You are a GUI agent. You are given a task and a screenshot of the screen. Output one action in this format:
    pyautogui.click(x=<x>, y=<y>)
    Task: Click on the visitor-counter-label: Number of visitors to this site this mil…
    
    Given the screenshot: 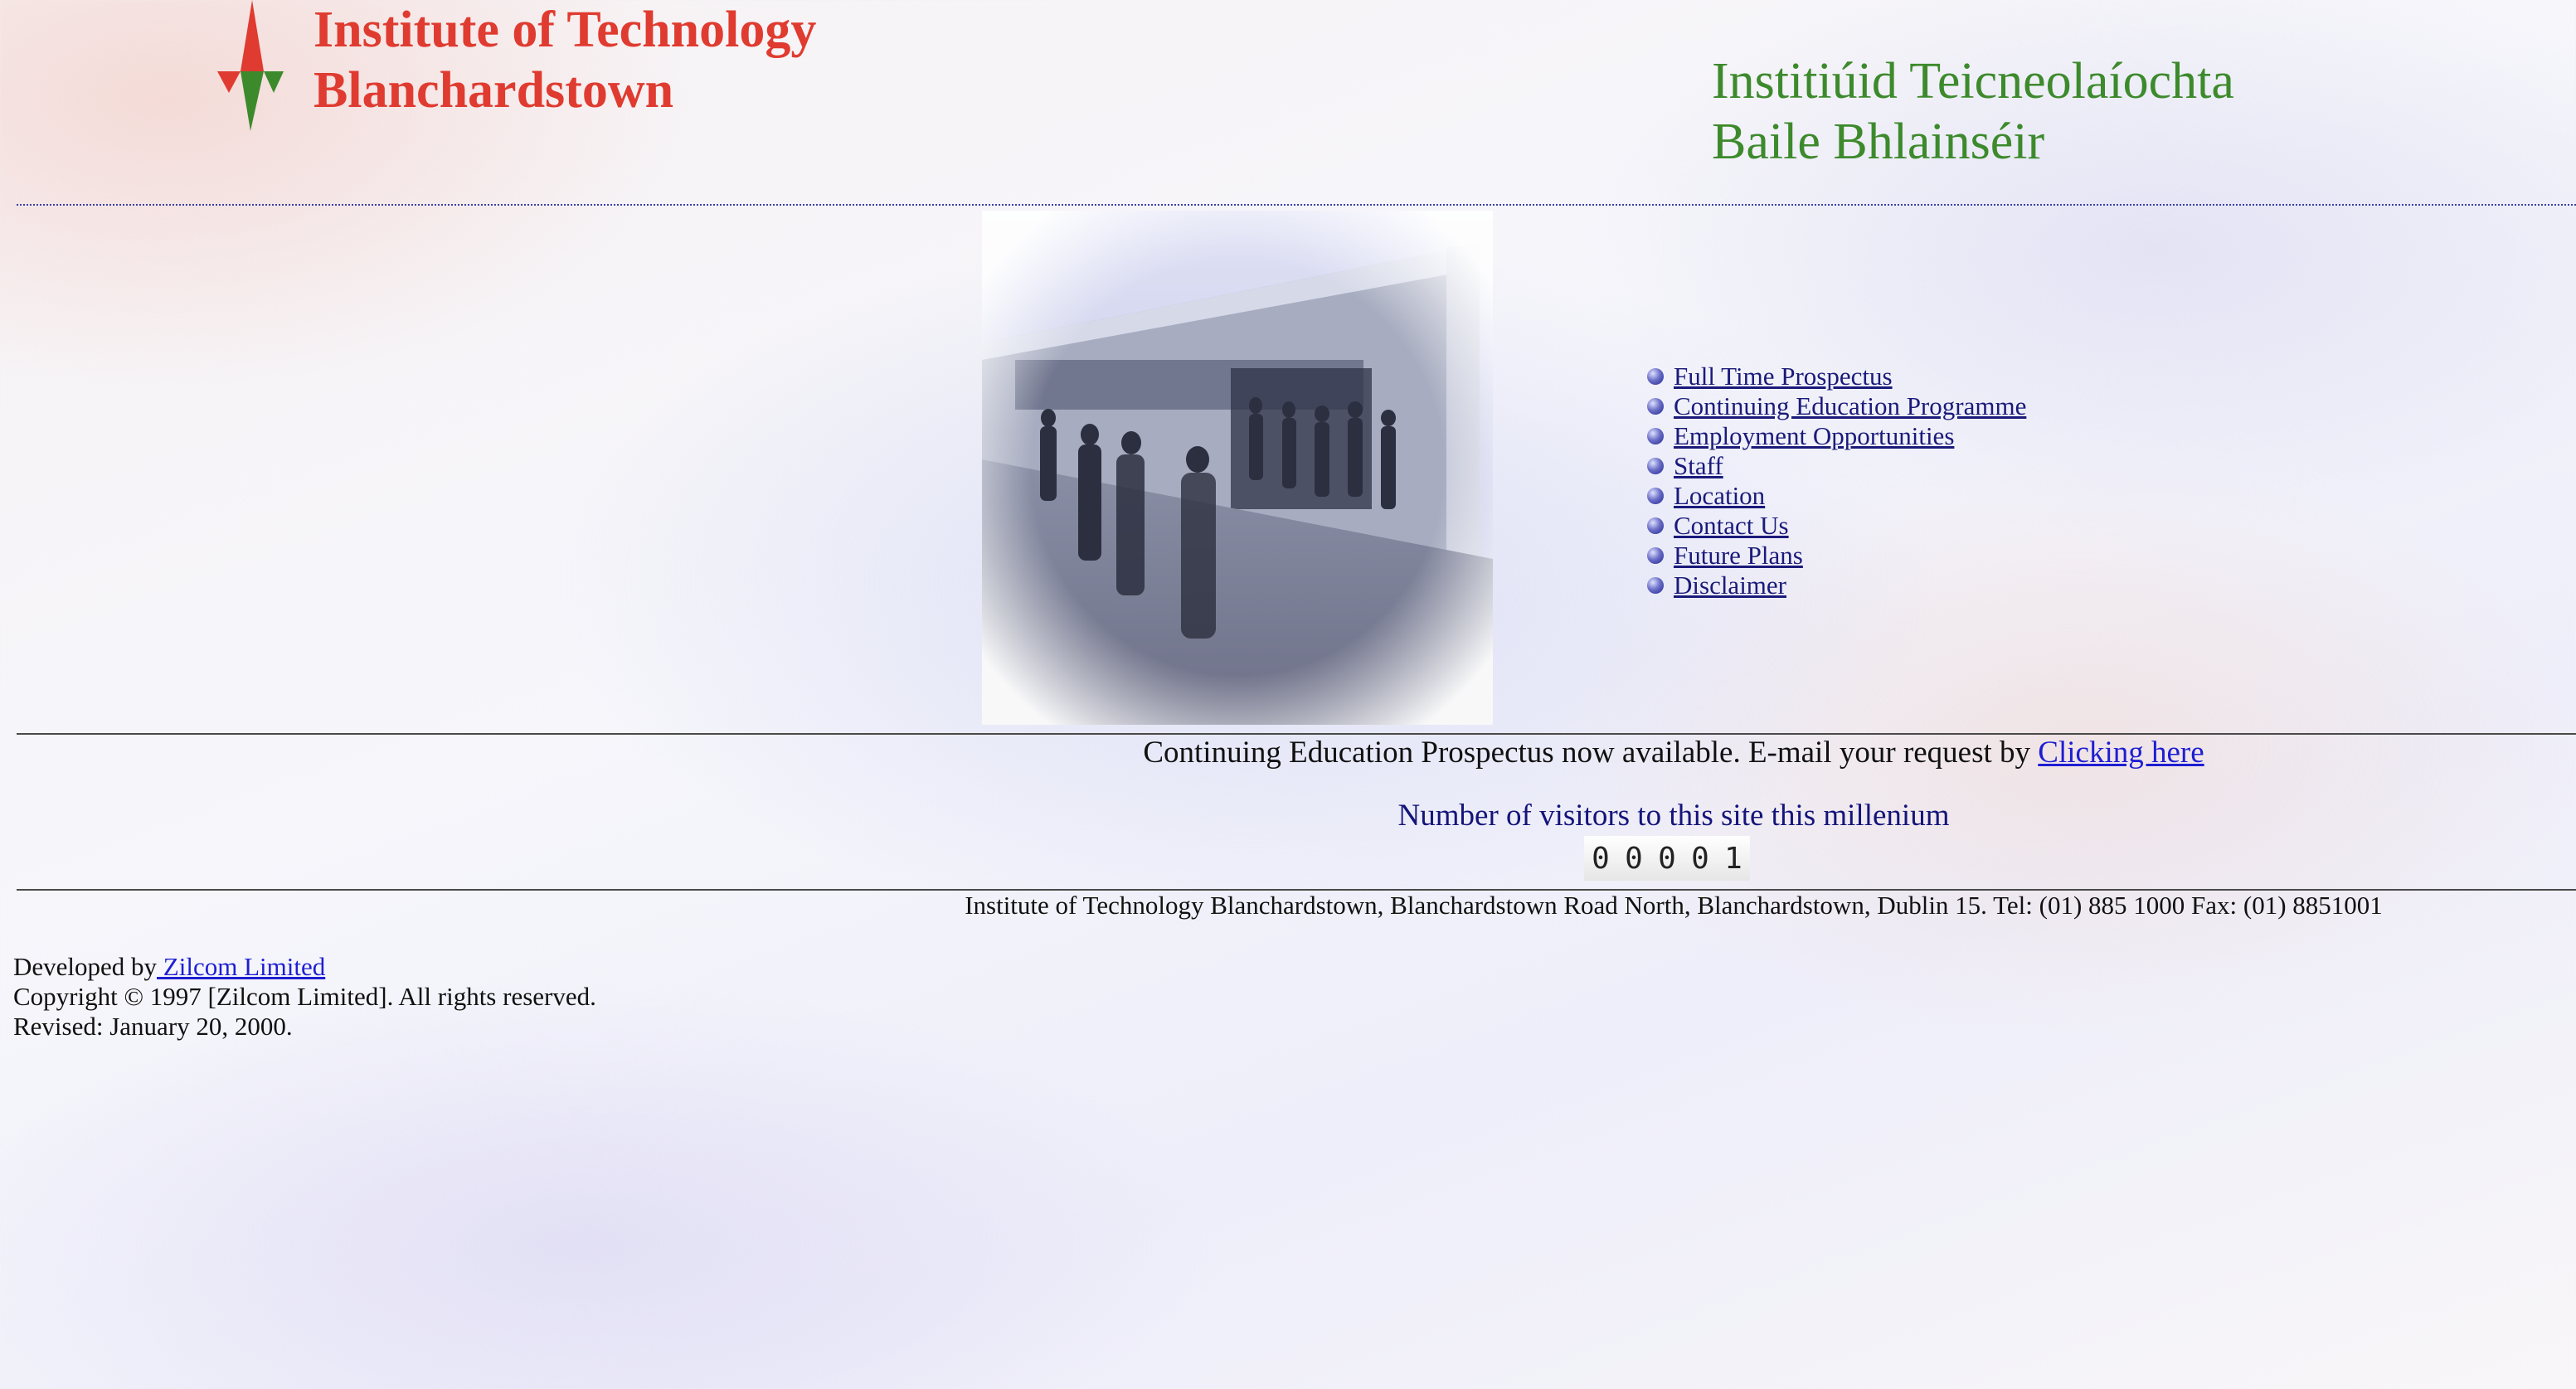 What is the action you would take?
    pyautogui.click(x=1673, y=816)
    